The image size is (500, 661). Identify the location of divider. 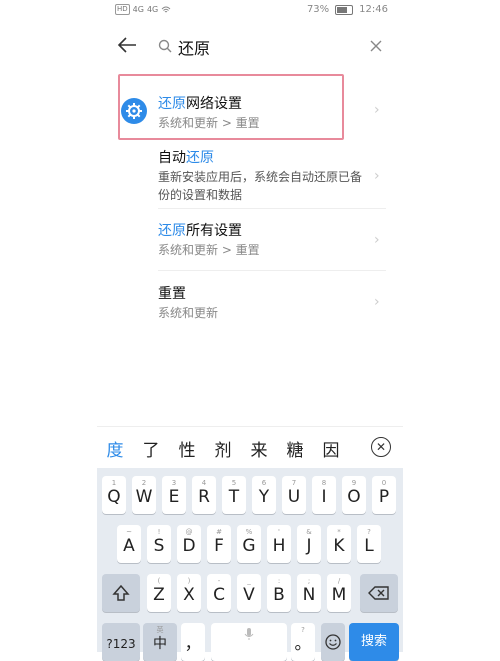
(272, 270).